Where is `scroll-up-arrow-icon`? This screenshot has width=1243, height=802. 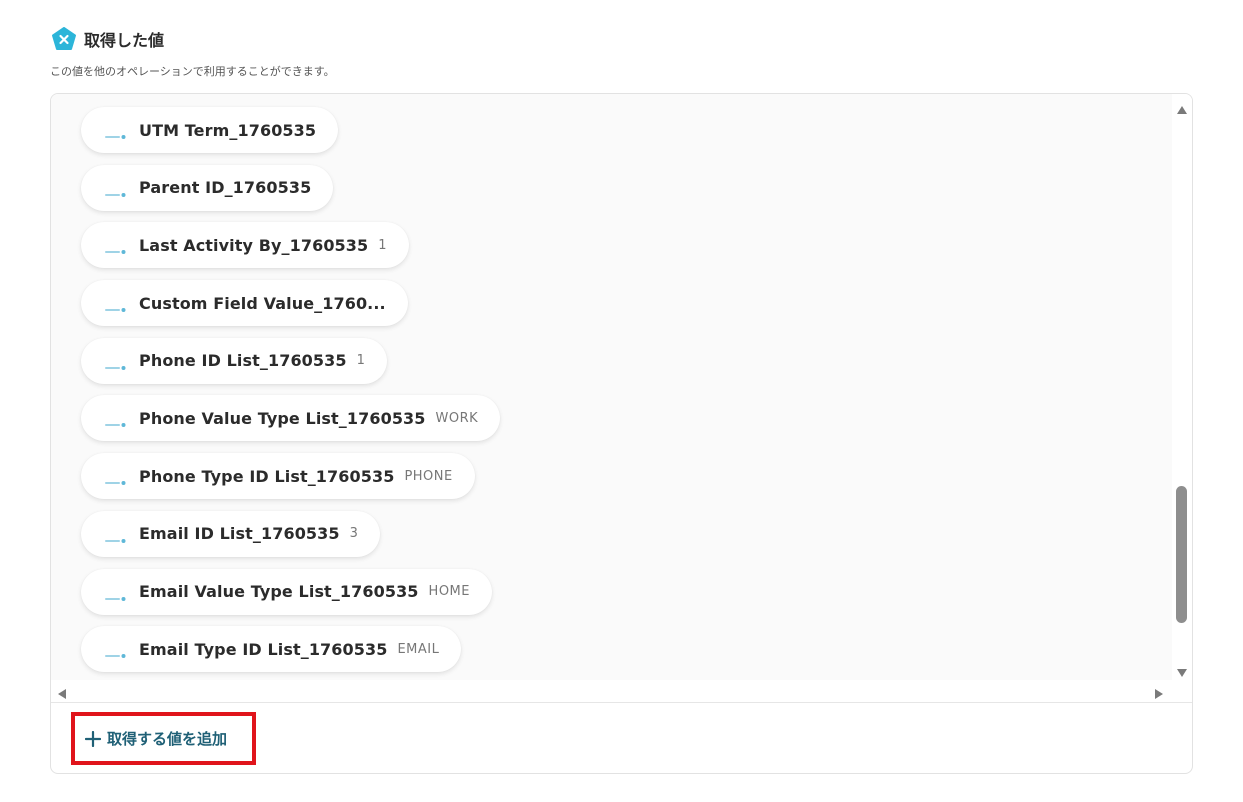
scroll-up-arrow-icon is located at coordinates (1182, 107).